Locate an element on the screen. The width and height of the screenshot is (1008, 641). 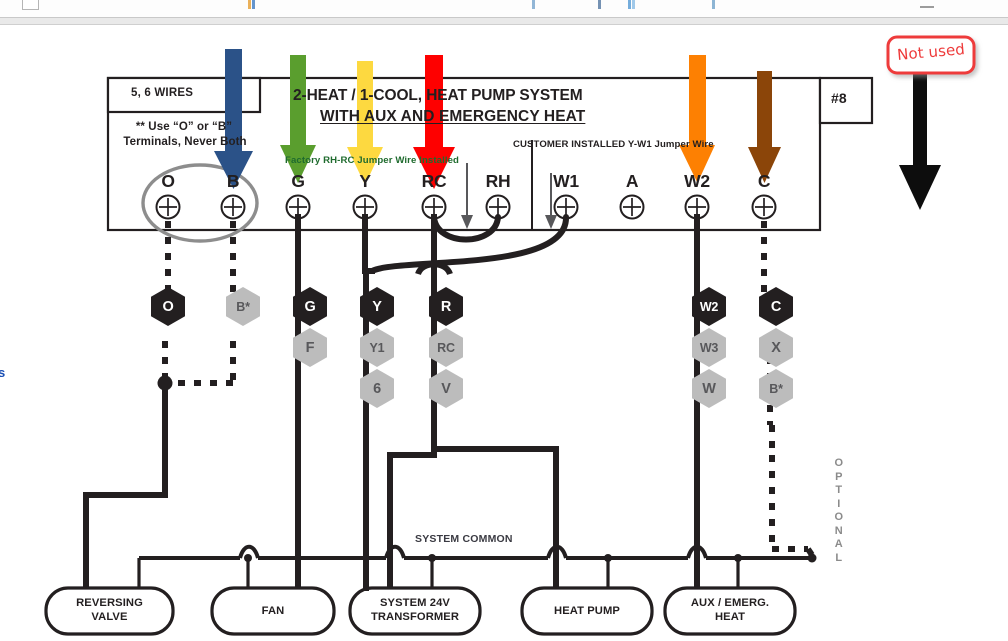
equipment-label-line2: HEAT is located at coordinates (730, 616).